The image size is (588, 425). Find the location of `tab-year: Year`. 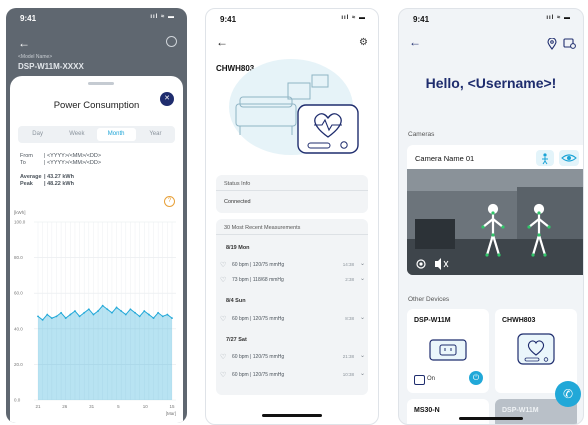

tab-year: Year is located at coordinates (155, 134).